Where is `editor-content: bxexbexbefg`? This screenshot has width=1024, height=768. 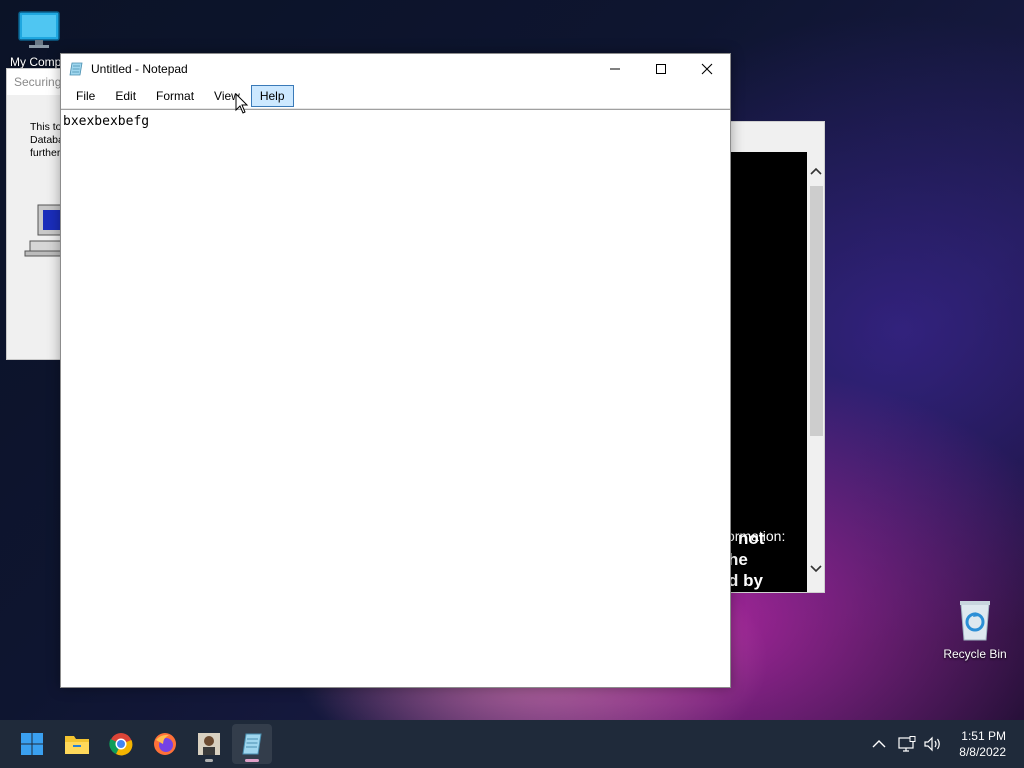
editor-content: bxexbexbefg is located at coordinates (106, 121).